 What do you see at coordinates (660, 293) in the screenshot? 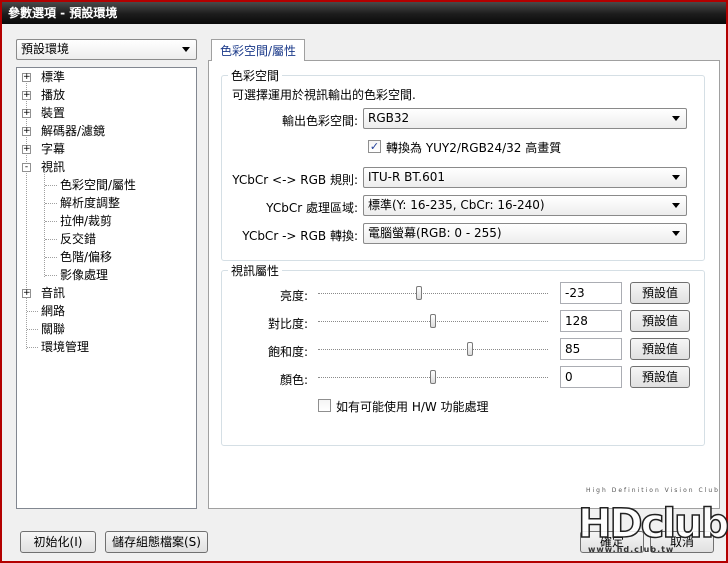
I see `brightness-default-button: 預設值` at bounding box center [660, 293].